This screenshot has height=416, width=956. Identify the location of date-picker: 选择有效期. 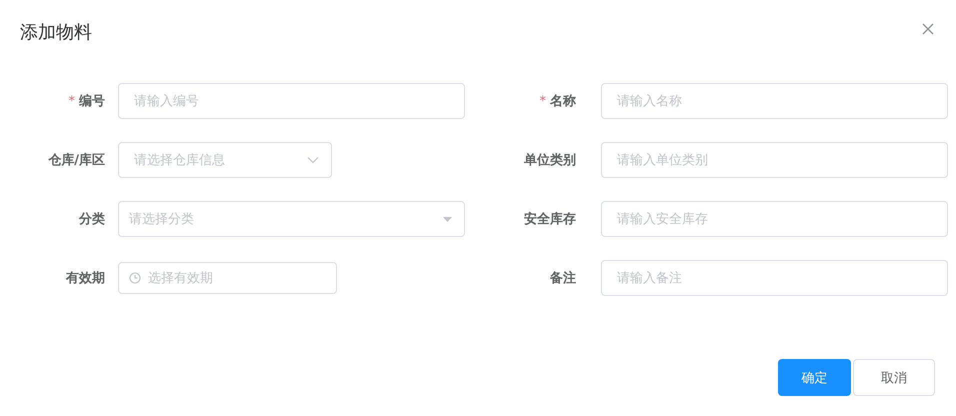
(227, 278).